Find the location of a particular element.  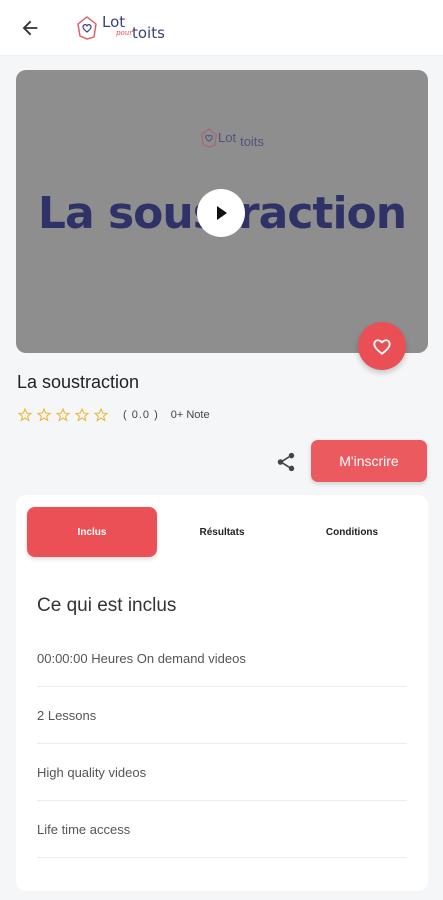

list-item: Life time access is located at coordinates (222, 829).